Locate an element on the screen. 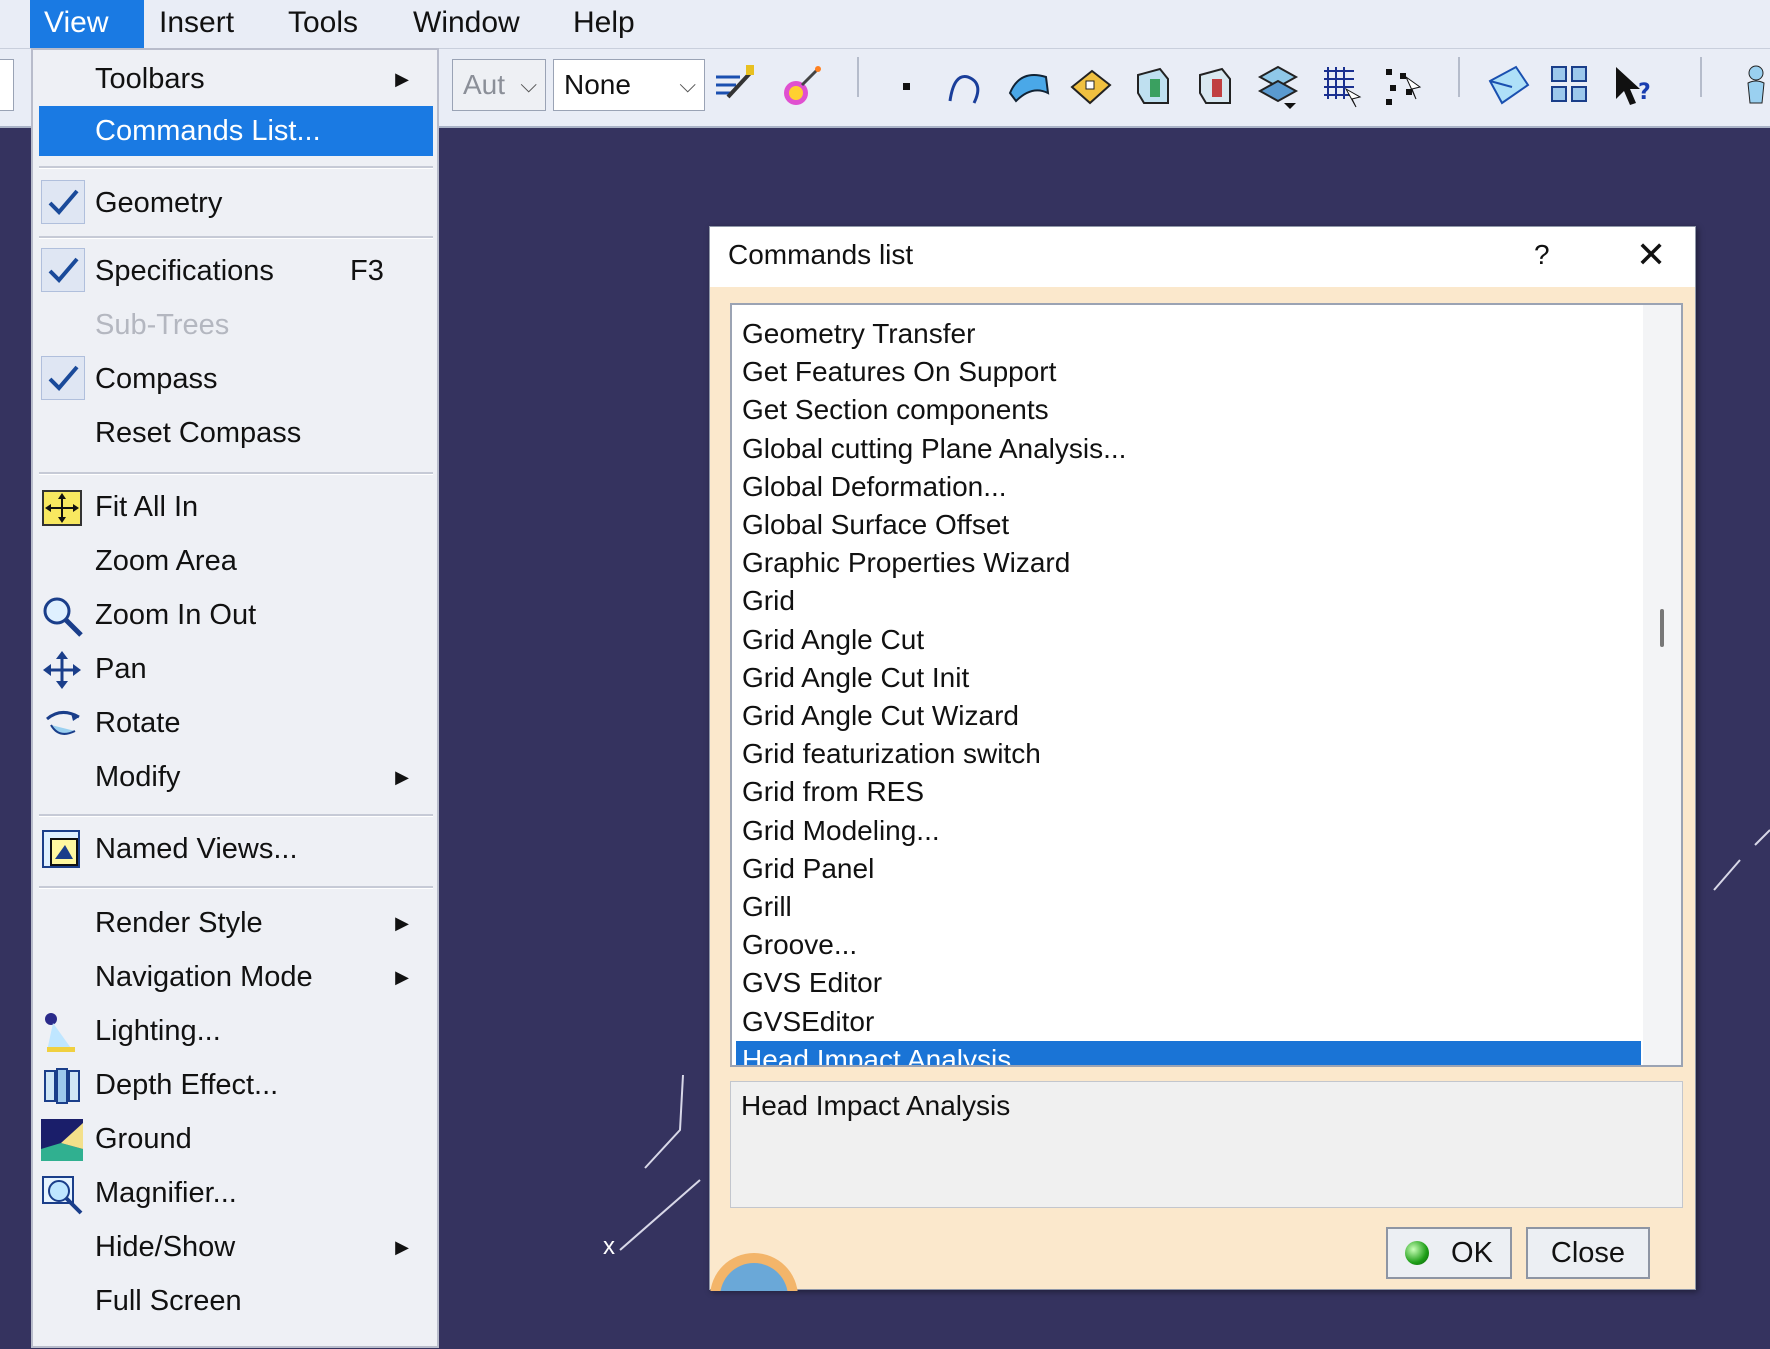 Image resolution: width=1770 pixels, height=1349 pixels. menu-view: View is located at coordinates (87, 24).